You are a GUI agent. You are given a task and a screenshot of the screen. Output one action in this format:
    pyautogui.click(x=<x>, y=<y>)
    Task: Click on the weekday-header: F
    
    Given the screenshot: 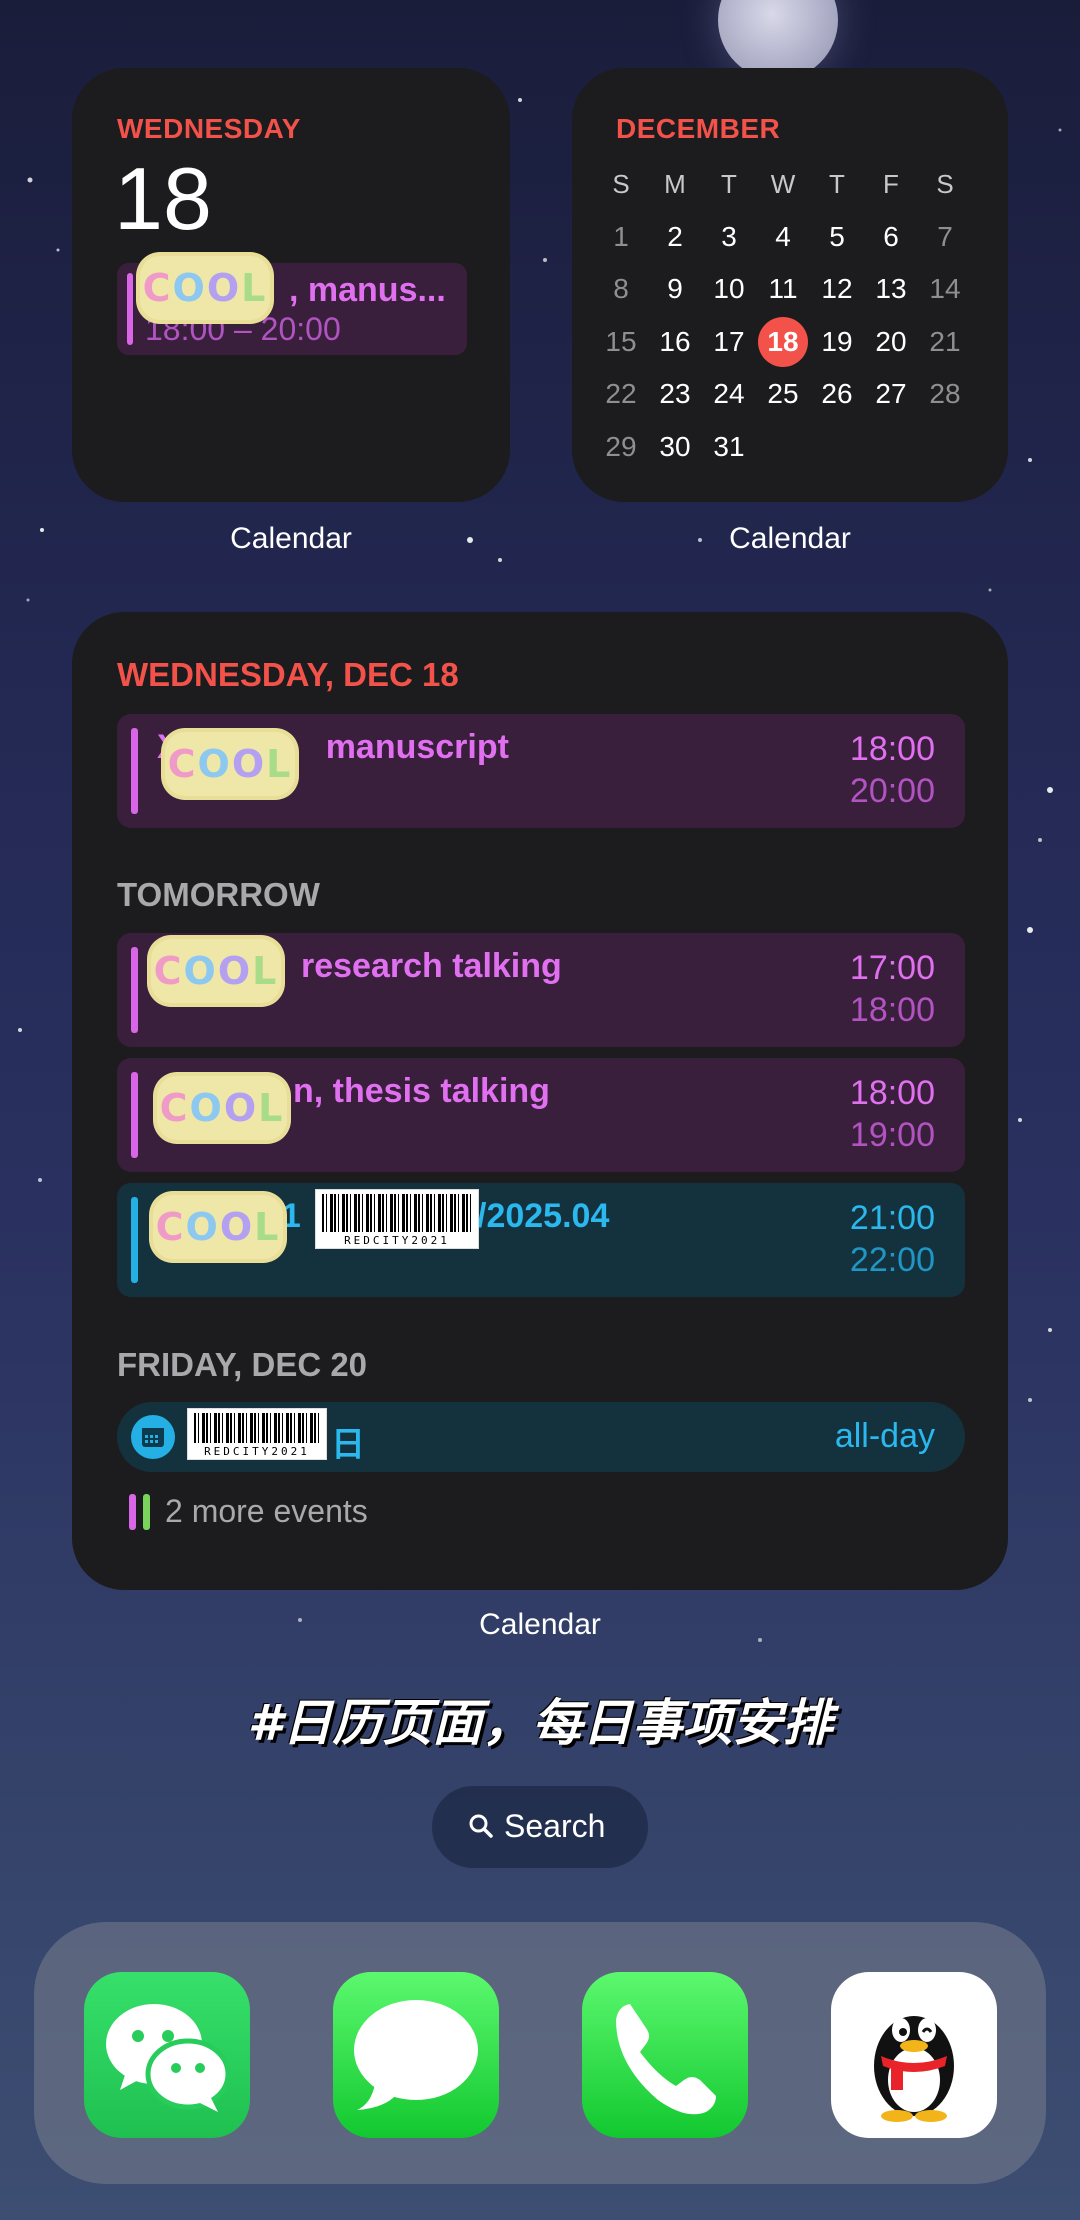 What is the action you would take?
    pyautogui.click(x=891, y=183)
    